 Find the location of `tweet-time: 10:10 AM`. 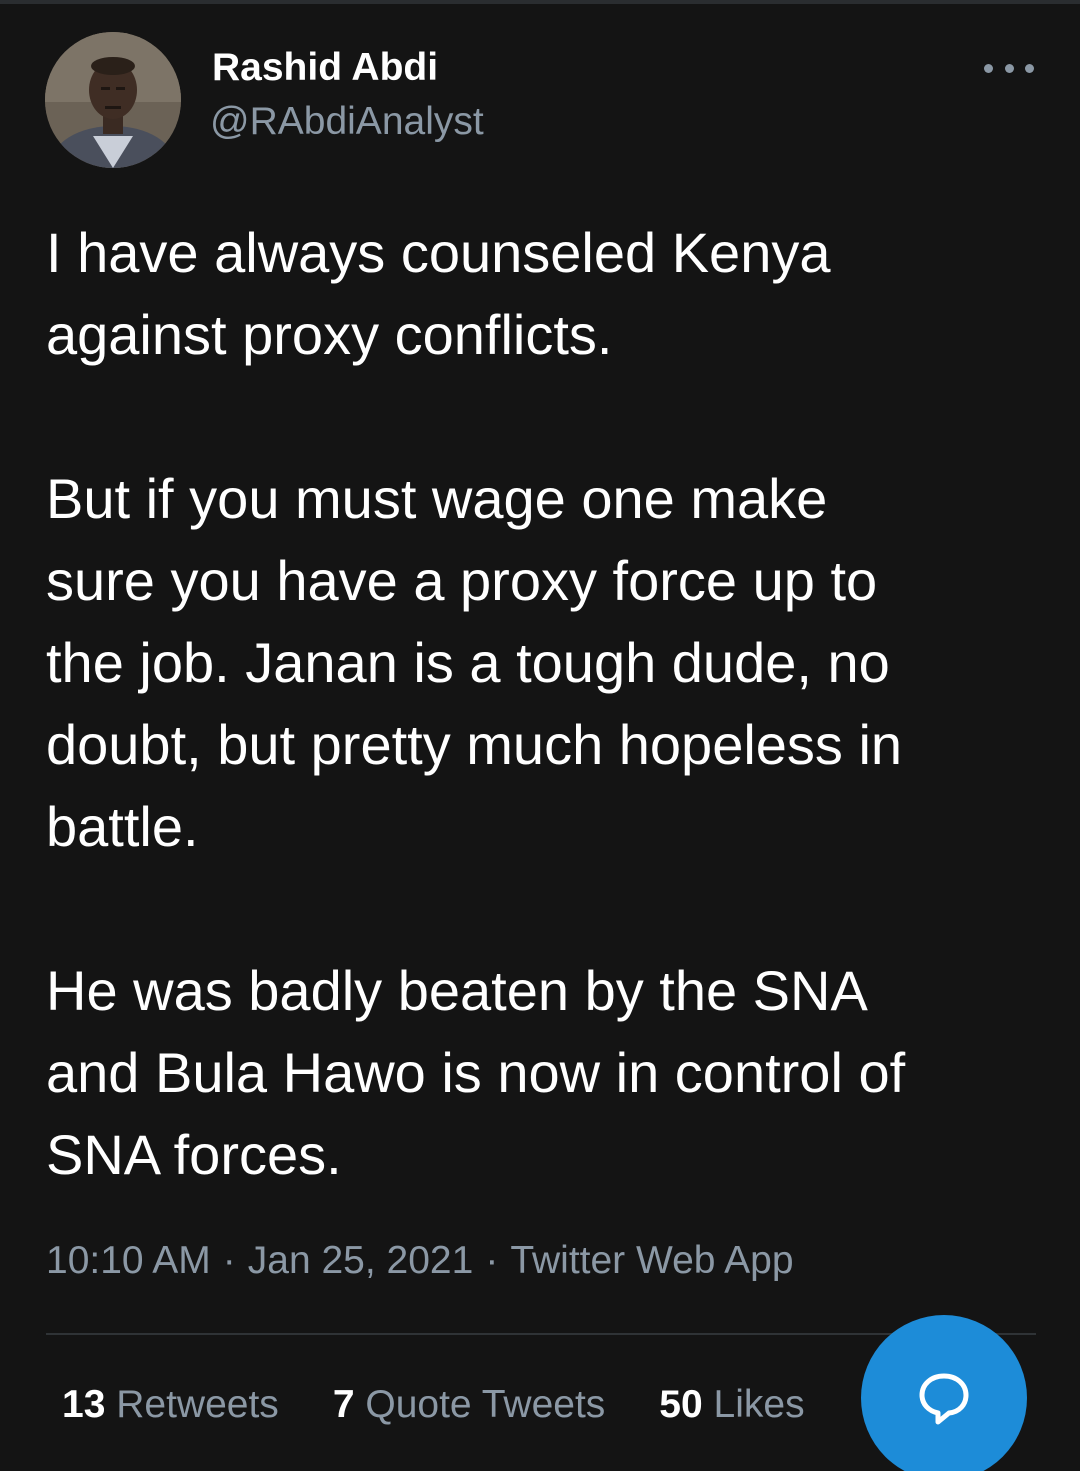

tweet-time: 10:10 AM is located at coordinates (128, 1260).